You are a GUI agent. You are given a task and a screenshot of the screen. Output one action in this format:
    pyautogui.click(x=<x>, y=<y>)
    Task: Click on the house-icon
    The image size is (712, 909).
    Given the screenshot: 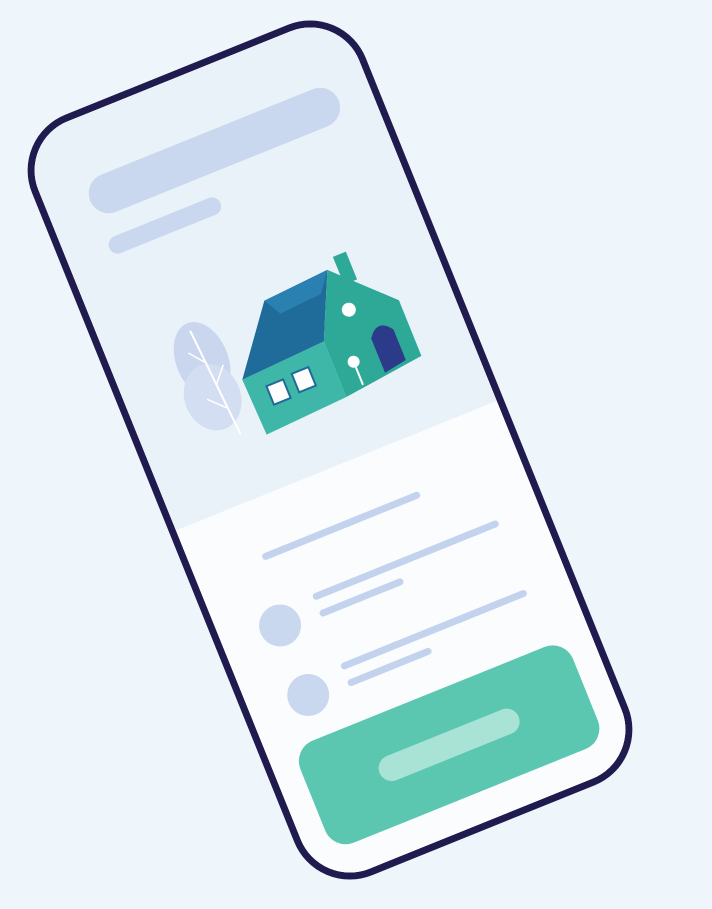 What is the action you would take?
    pyautogui.click(x=332, y=343)
    